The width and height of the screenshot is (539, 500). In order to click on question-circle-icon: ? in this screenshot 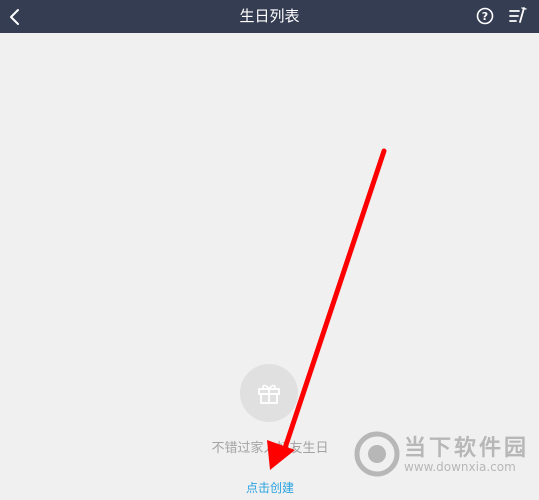, I will do `click(485, 16)`.